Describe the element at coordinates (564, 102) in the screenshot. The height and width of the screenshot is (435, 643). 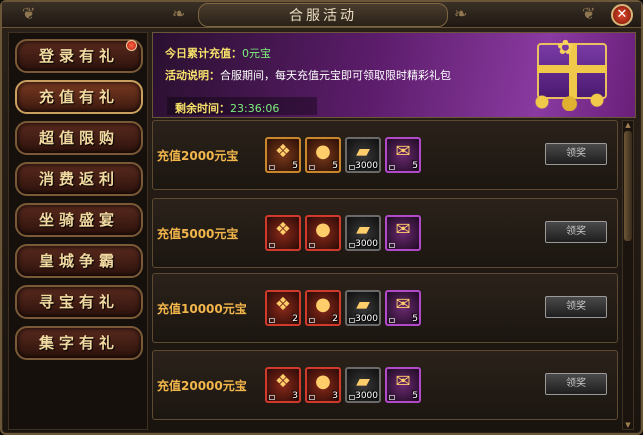
I see `gold-coins-icon` at that location.